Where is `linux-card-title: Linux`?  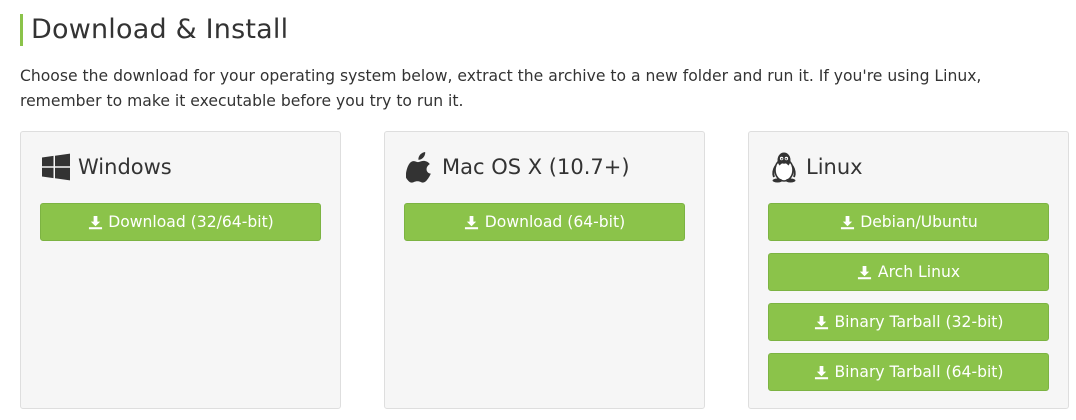 linux-card-title: Linux is located at coordinates (834, 167).